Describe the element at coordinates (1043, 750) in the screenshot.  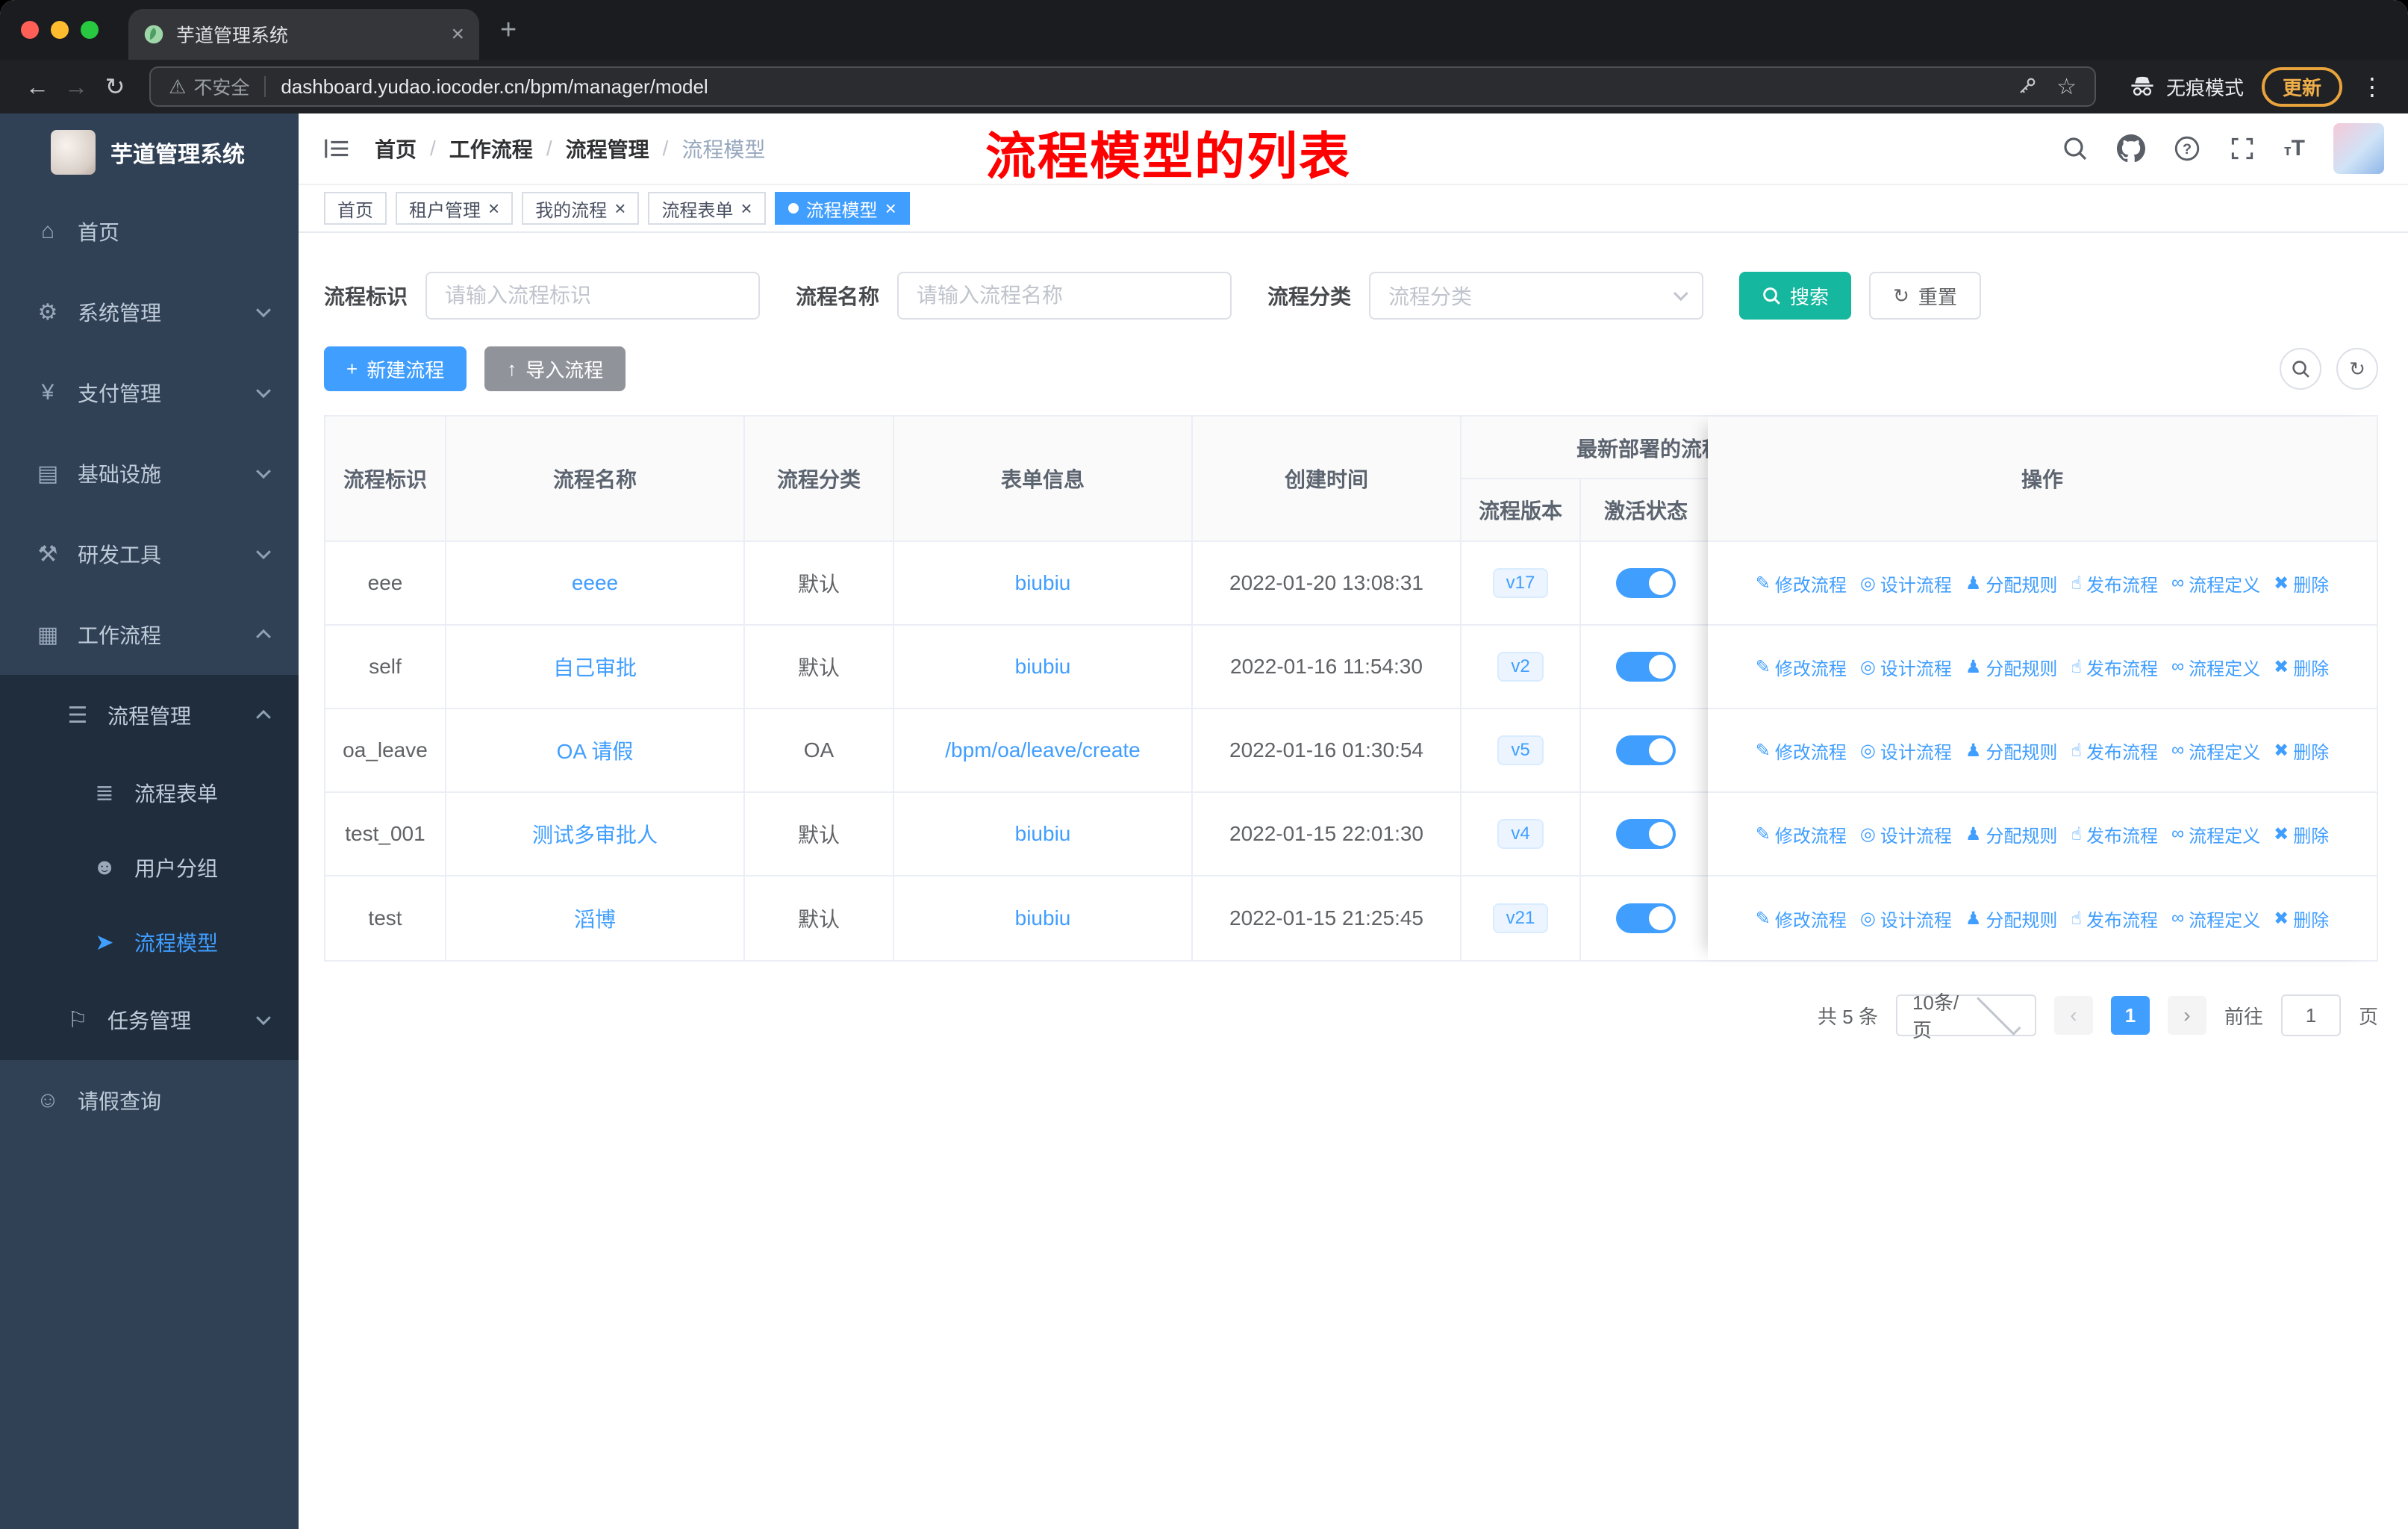
I see `form-info-link: /bpm/oa/leave/create` at that location.